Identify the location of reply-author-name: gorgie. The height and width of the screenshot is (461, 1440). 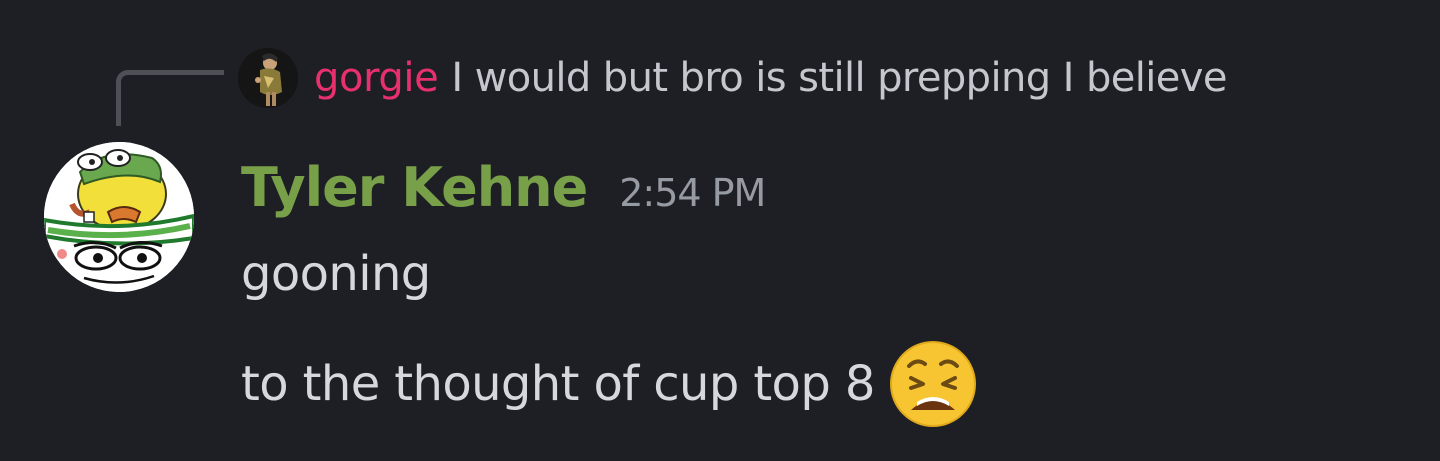
(376, 78).